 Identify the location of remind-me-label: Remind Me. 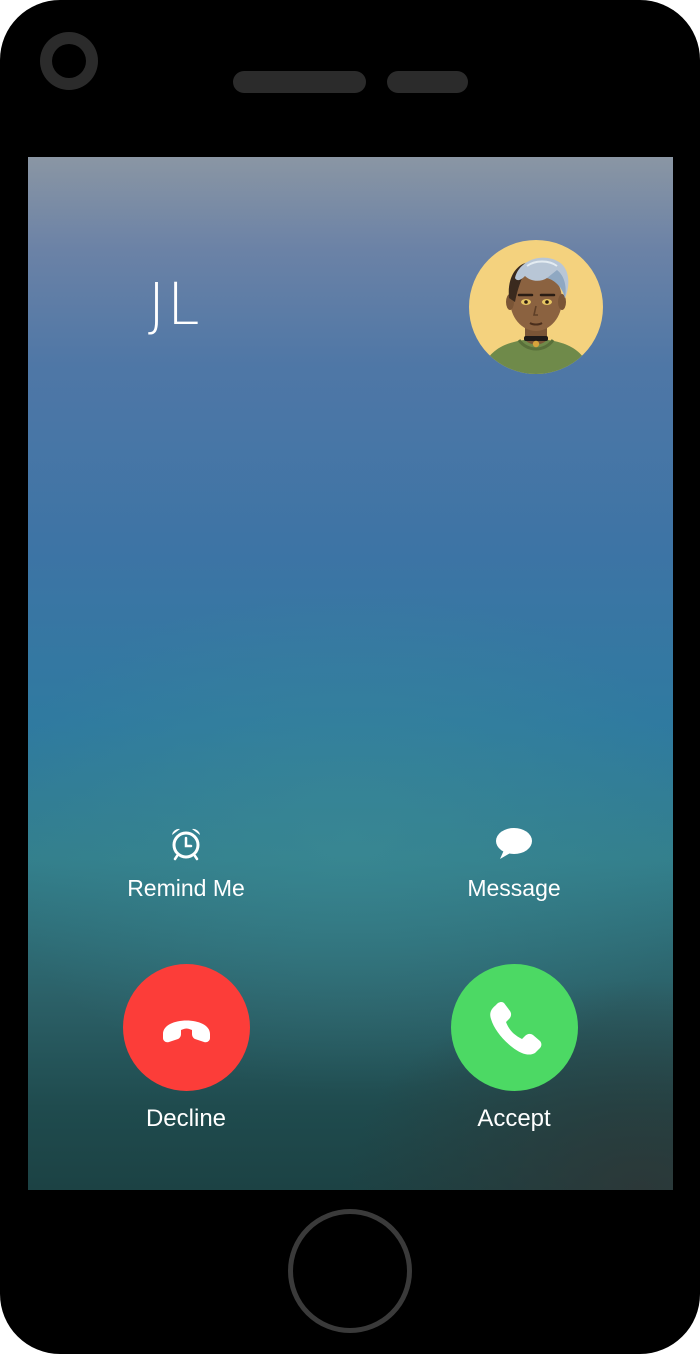
(186, 888).